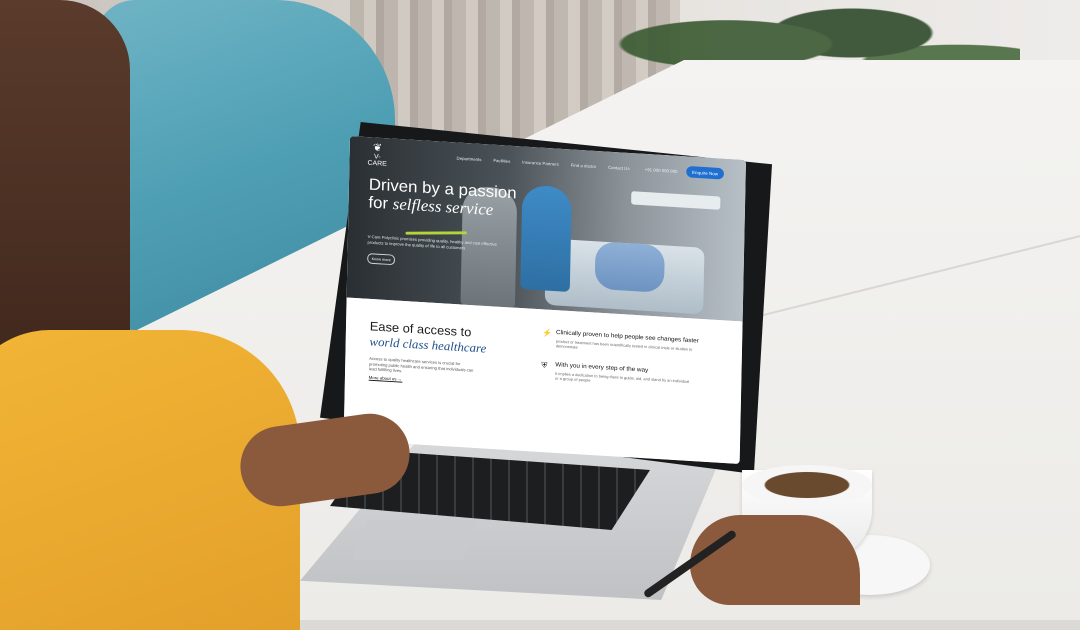  What do you see at coordinates (436, 233) in the screenshot?
I see `hero-title-swash` at bounding box center [436, 233].